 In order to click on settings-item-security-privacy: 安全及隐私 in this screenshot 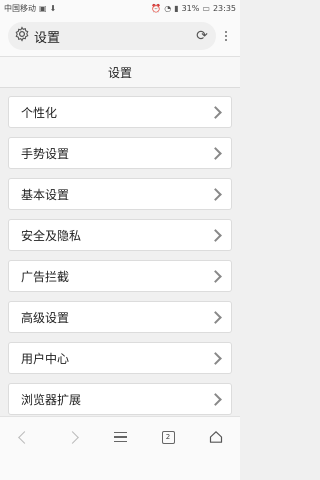, I will do `click(120, 235)`.